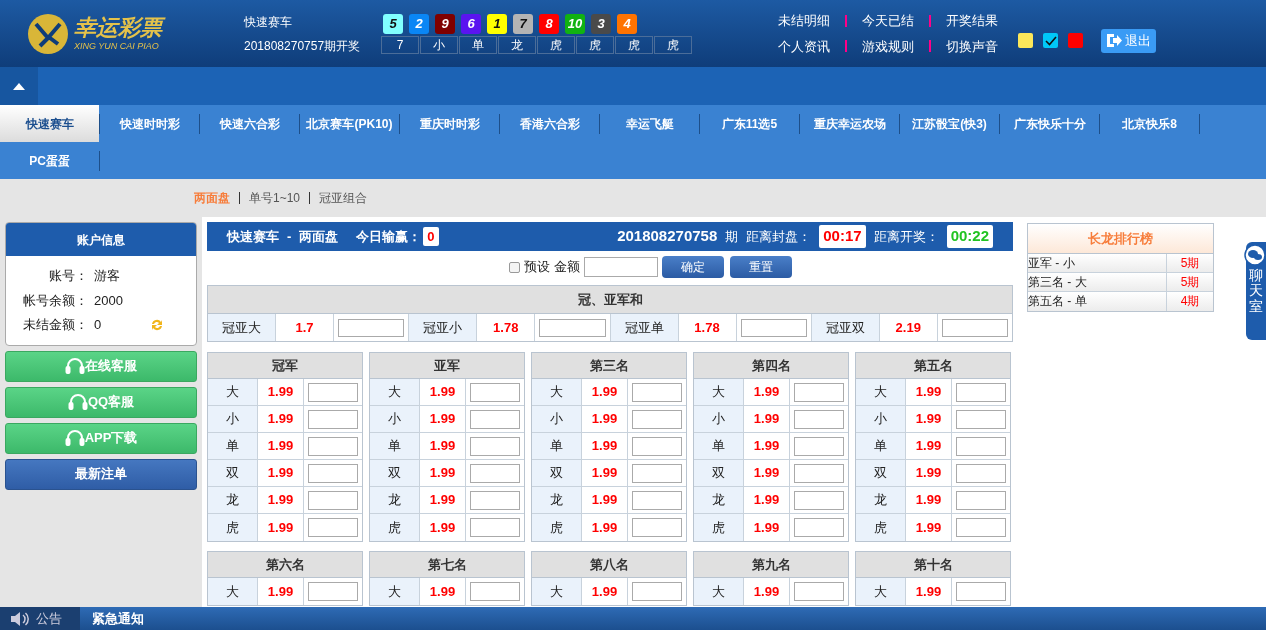 The height and width of the screenshot is (630, 1266). I want to click on header-link: 未结明细, so click(804, 21).